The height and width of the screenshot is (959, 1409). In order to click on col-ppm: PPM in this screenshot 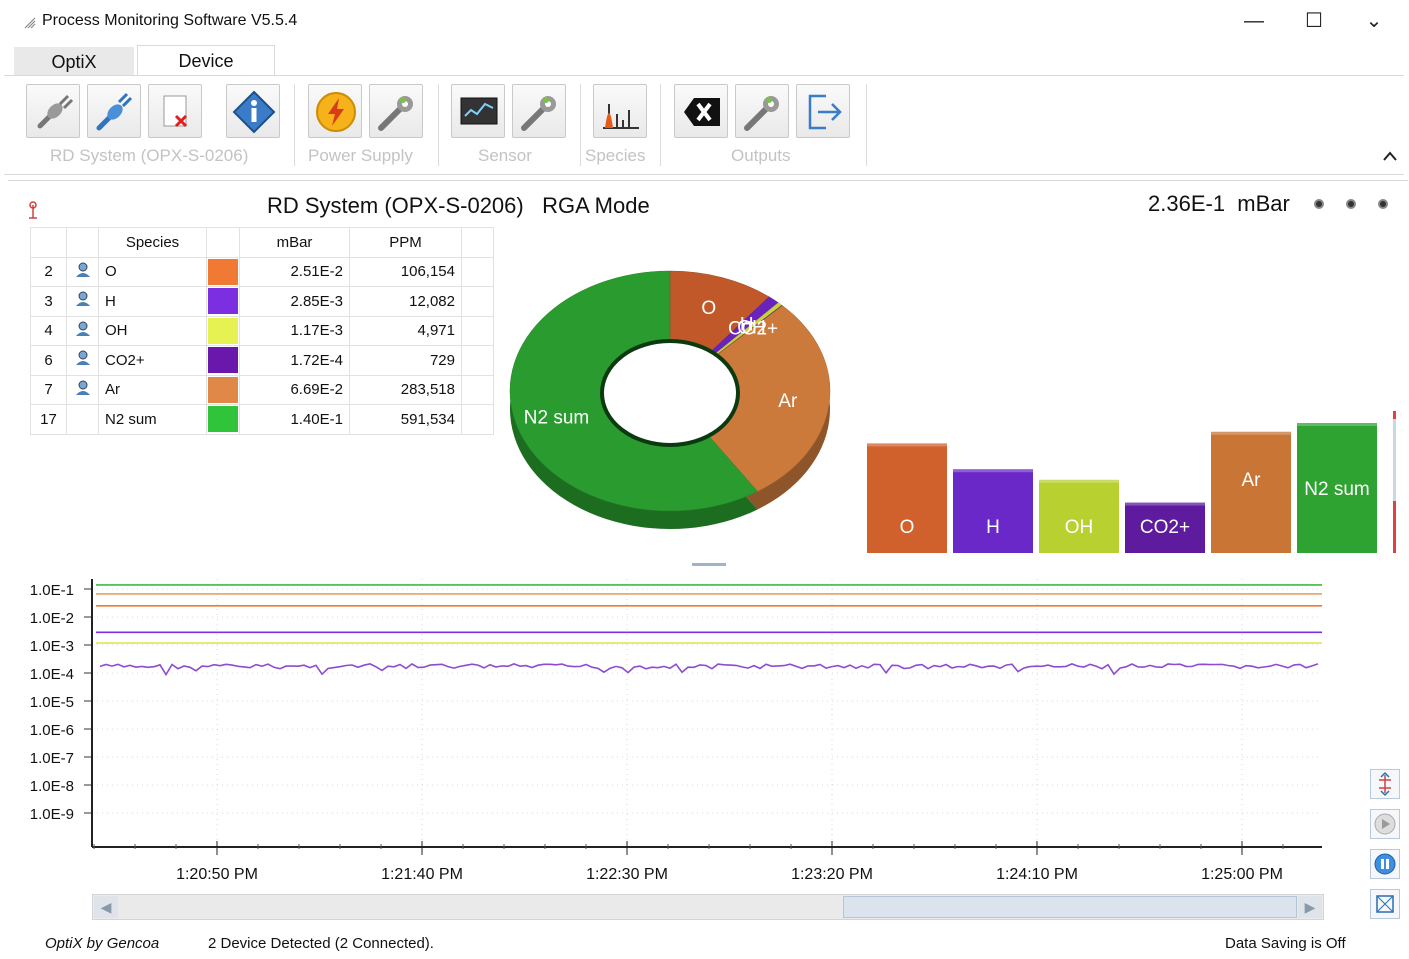, I will do `click(405, 242)`.